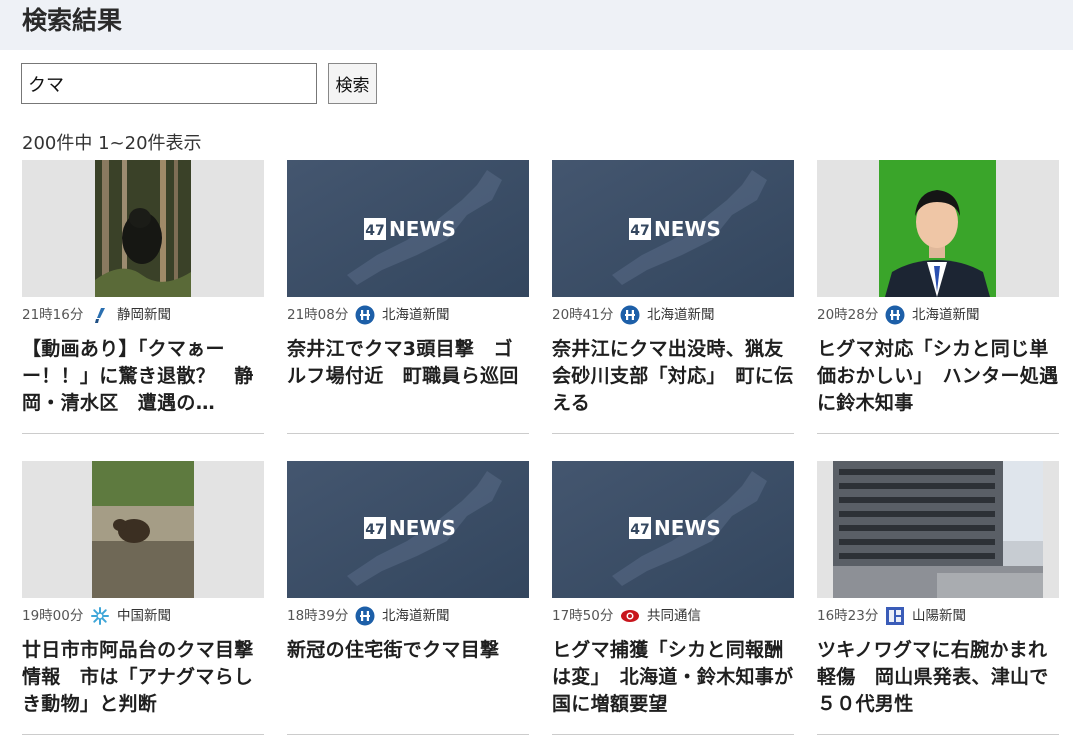 The height and width of the screenshot is (743, 1073). What do you see at coordinates (408, 650) in the screenshot?
I see `article-title: 新冠の住宅街でクマ目撃` at bounding box center [408, 650].